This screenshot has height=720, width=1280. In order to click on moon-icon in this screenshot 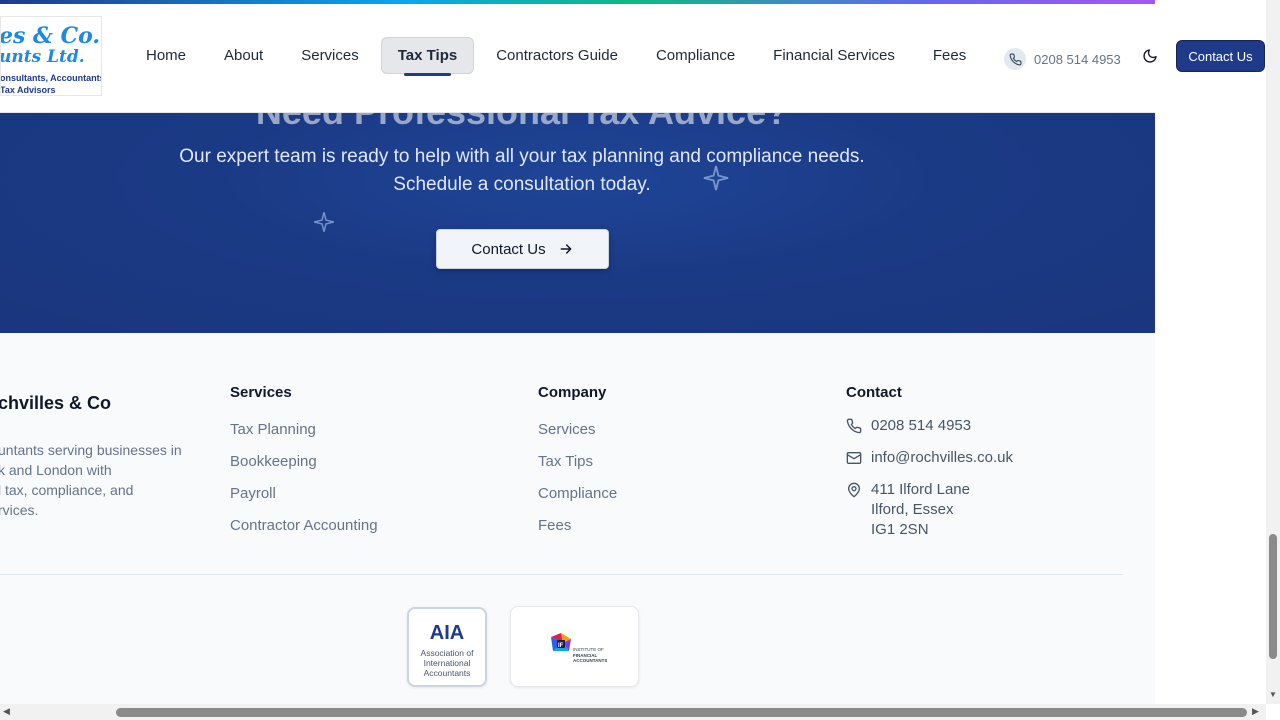, I will do `click(1150, 56)`.